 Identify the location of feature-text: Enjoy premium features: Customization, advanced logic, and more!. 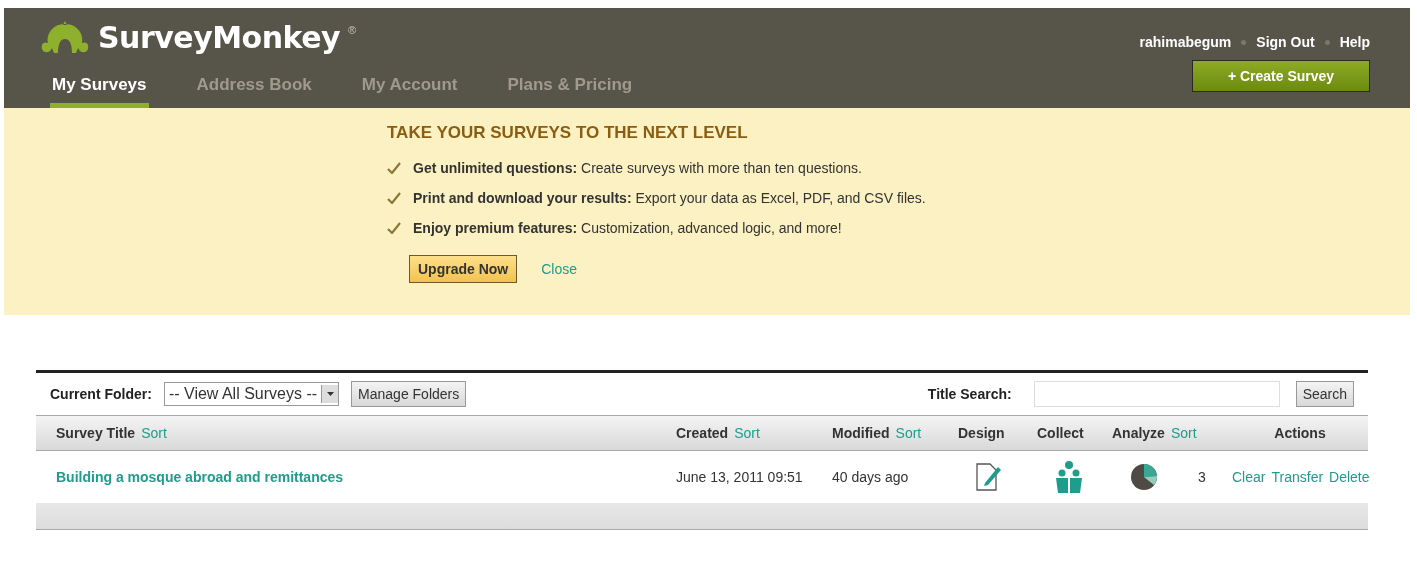
(627, 228).